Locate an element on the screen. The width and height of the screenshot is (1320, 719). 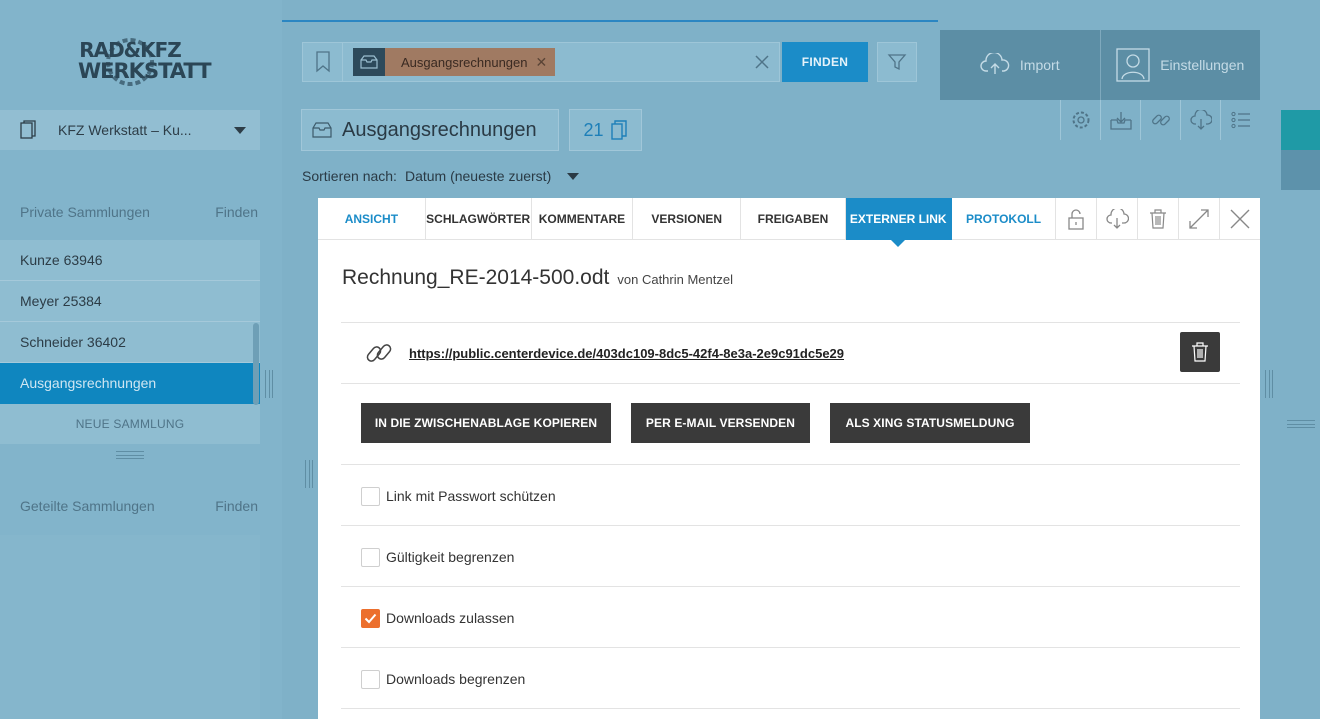
option-label: Downloads zulassen is located at coordinates (450, 618).